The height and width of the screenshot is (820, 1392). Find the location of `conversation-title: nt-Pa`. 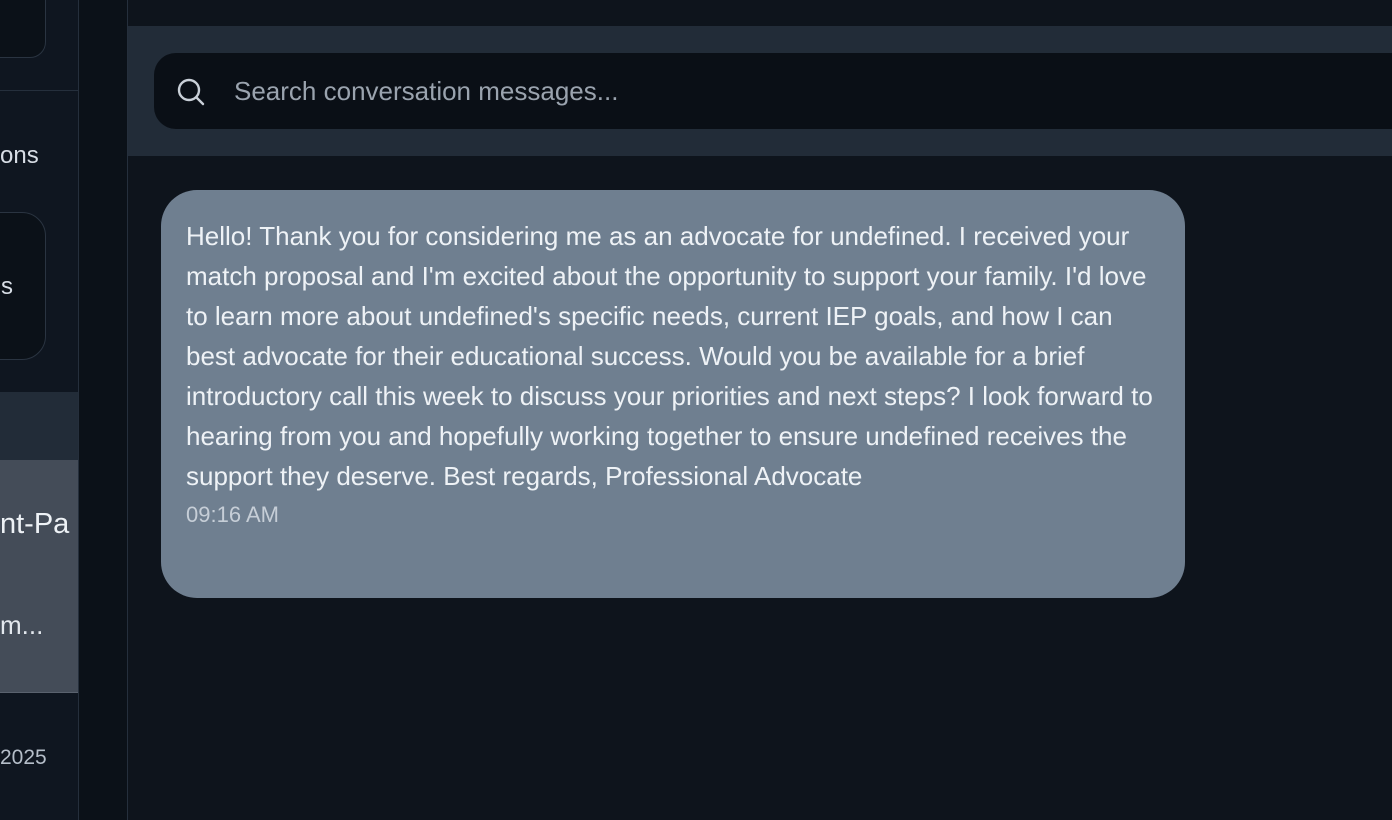

conversation-title: nt-Pa is located at coordinates (35, 524).